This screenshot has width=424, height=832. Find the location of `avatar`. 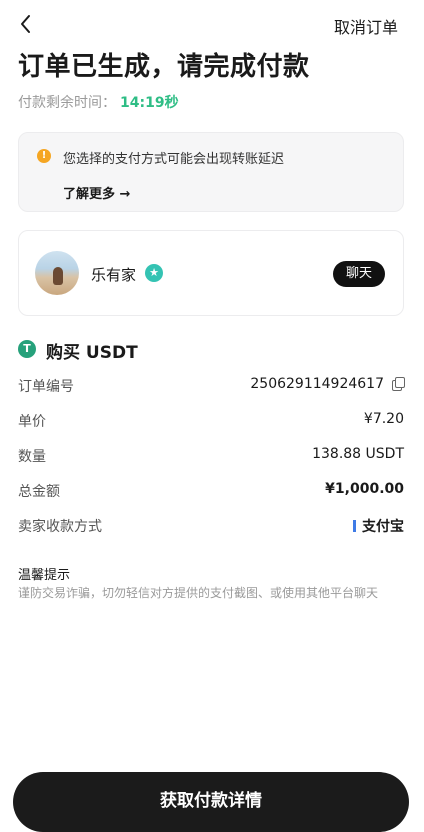

avatar is located at coordinates (57, 273).